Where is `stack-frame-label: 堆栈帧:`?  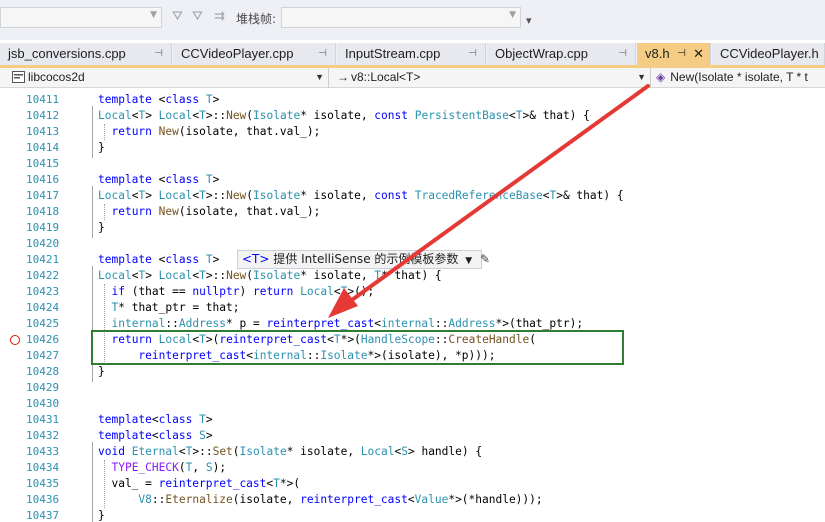 stack-frame-label: 堆栈帧: is located at coordinates (256, 19).